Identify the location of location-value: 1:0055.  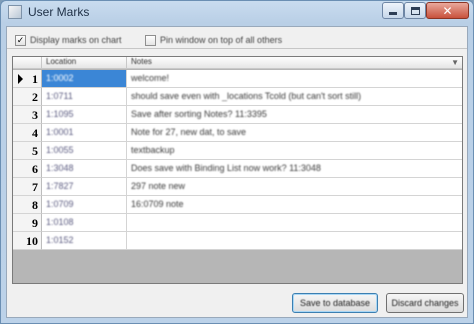
(60, 150).